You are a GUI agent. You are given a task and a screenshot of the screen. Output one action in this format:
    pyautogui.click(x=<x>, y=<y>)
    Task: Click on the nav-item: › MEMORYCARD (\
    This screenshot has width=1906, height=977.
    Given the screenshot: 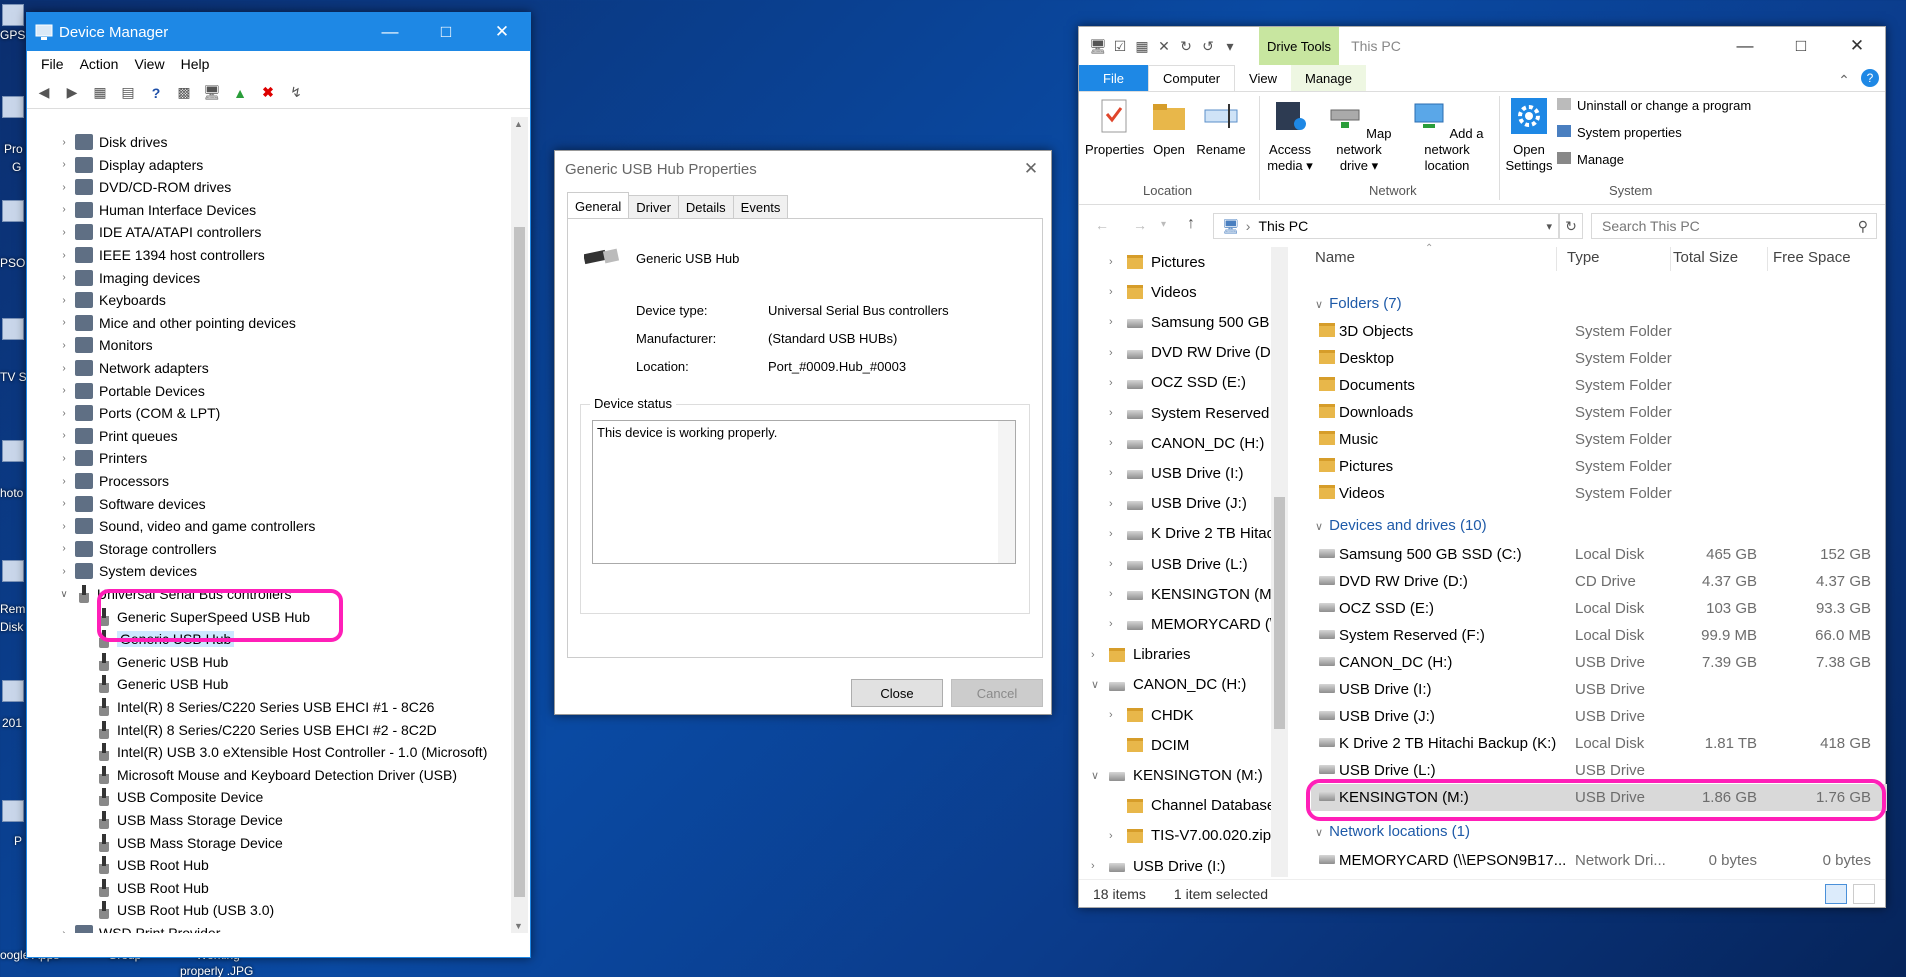 What is the action you would take?
    pyautogui.click(x=1190, y=624)
    